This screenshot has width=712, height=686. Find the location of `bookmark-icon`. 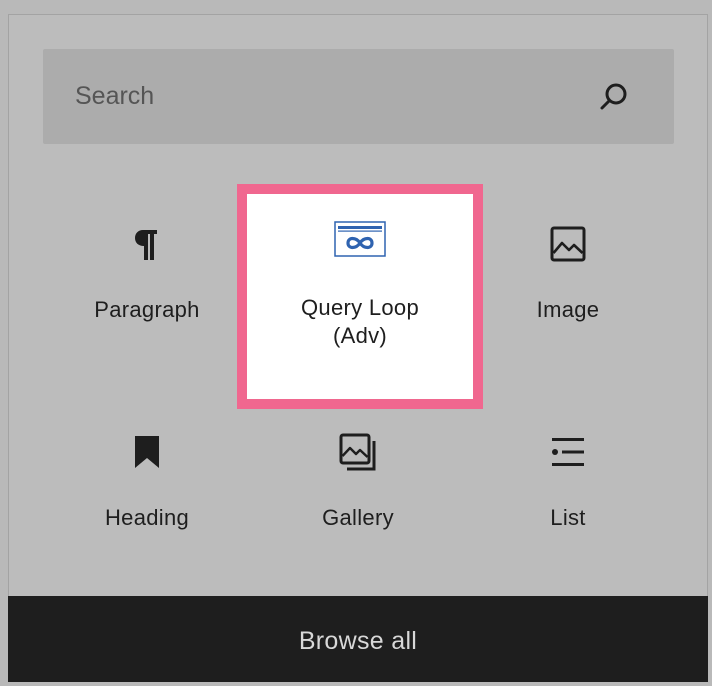

bookmark-icon is located at coordinates (147, 452).